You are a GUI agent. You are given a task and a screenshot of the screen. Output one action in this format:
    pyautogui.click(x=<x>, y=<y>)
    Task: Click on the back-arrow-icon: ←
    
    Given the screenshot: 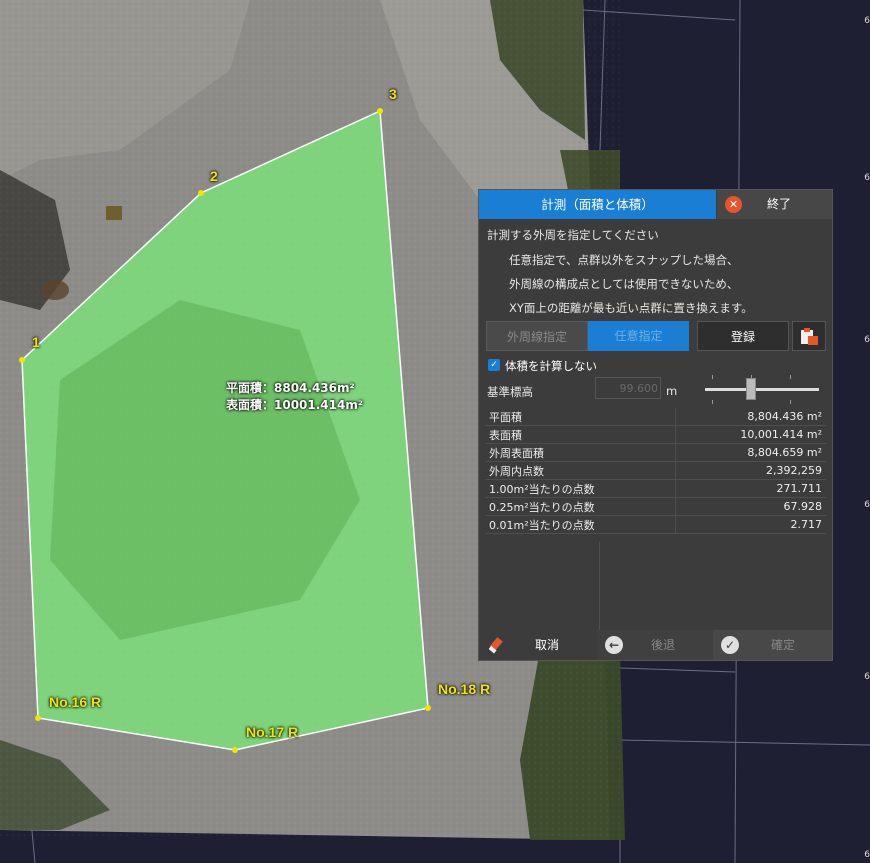 What is the action you would take?
    pyautogui.click(x=614, y=645)
    